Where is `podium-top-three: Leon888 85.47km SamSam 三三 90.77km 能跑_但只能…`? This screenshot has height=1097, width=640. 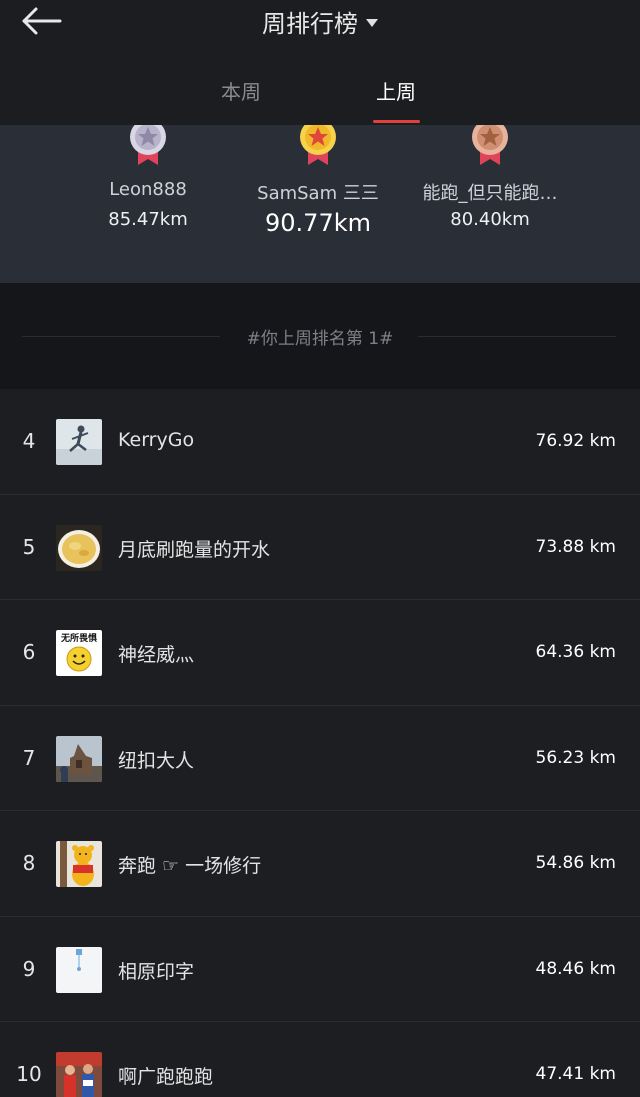 podium-top-three: Leon888 85.47km SamSam 三三 90.77km 能跑_但只能… is located at coordinates (320, 204).